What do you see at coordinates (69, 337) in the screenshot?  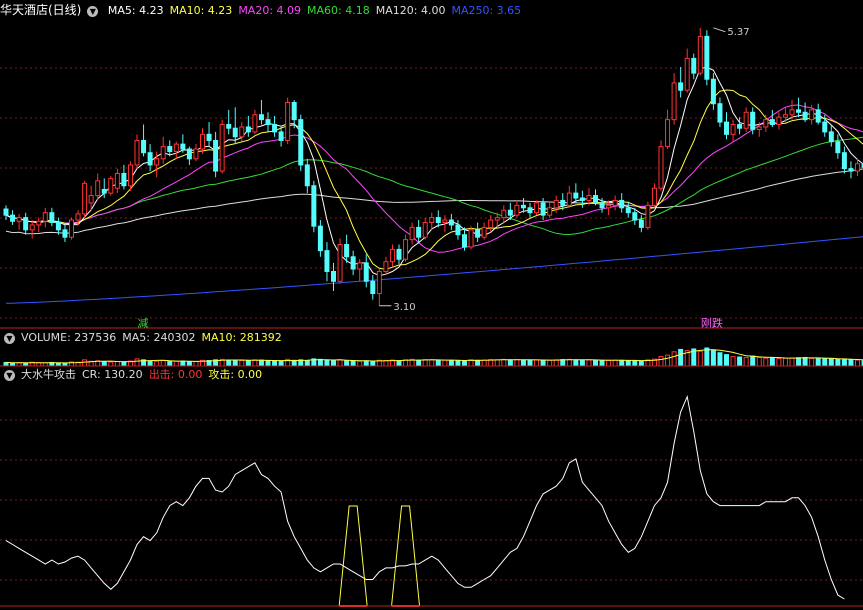 I see `volume-label-0: VOLUME: 237536` at bounding box center [69, 337].